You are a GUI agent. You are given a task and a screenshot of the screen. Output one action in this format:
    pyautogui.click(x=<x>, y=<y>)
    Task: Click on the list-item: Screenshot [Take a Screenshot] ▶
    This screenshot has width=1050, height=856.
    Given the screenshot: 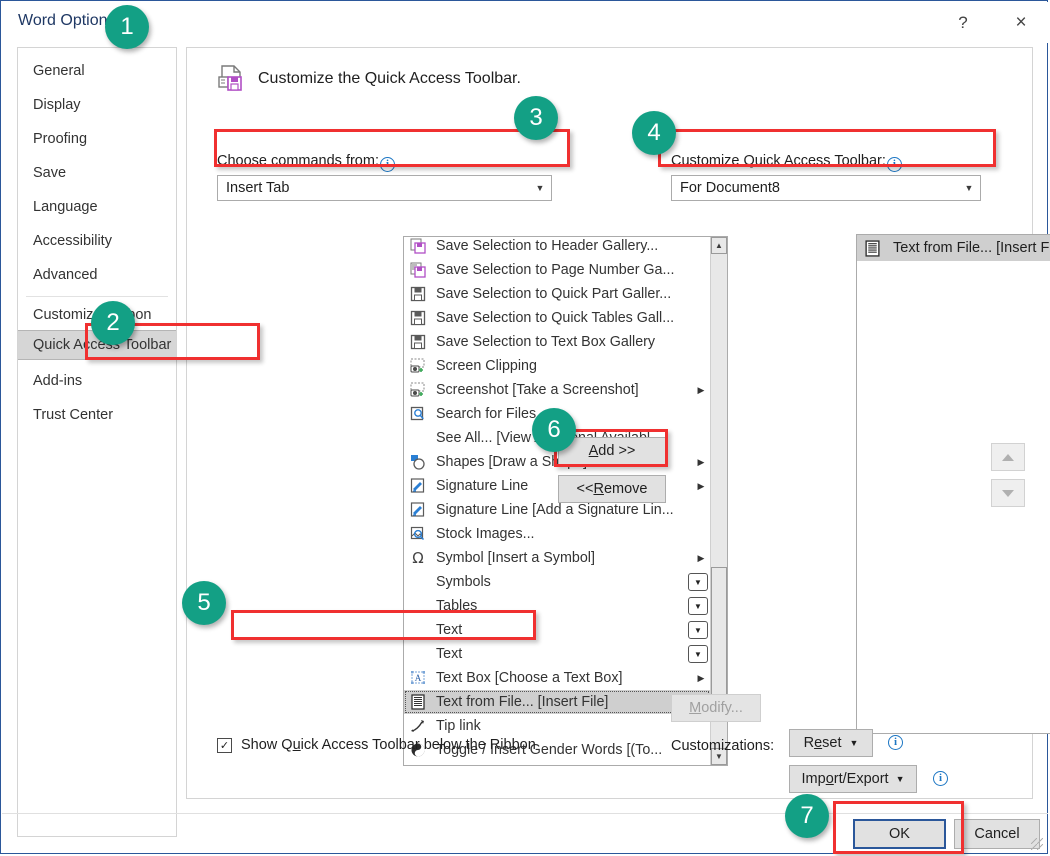 What is the action you would take?
    pyautogui.click(x=557, y=390)
    